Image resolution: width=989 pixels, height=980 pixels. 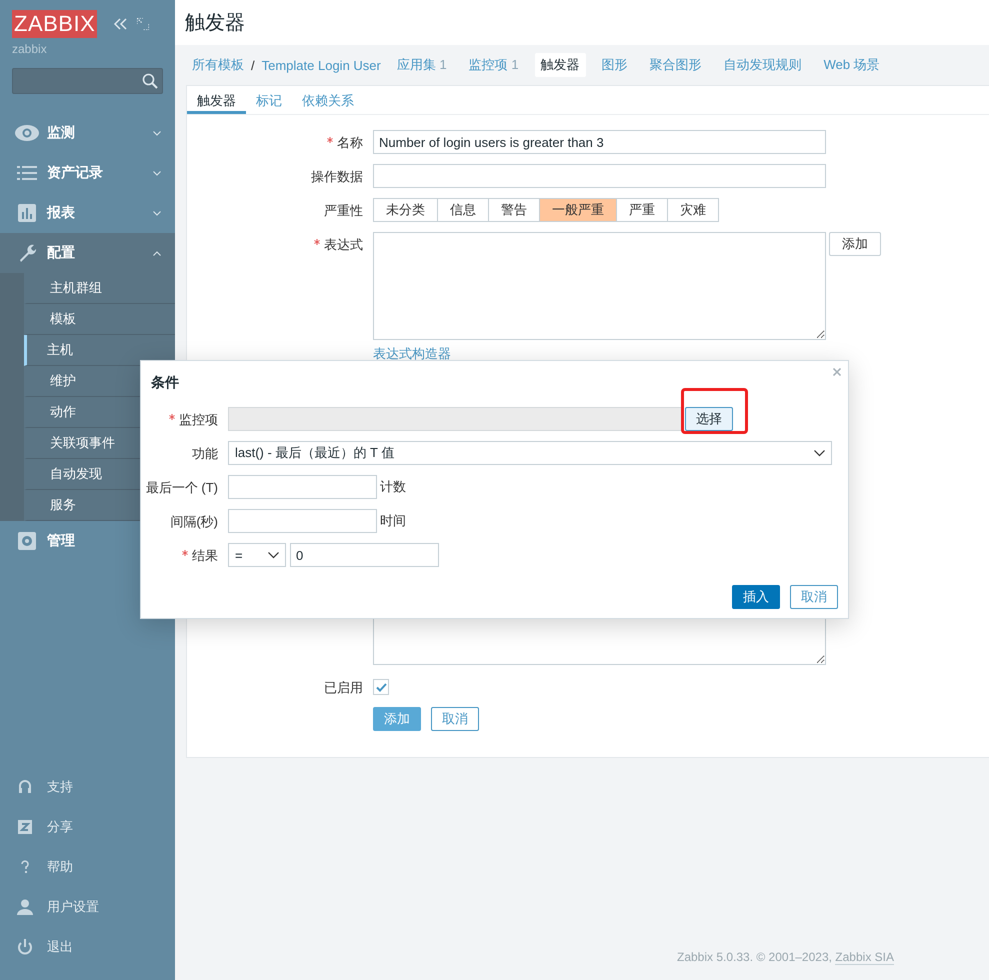 I want to click on breadcrumb-link: 所有模板, so click(x=218, y=65).